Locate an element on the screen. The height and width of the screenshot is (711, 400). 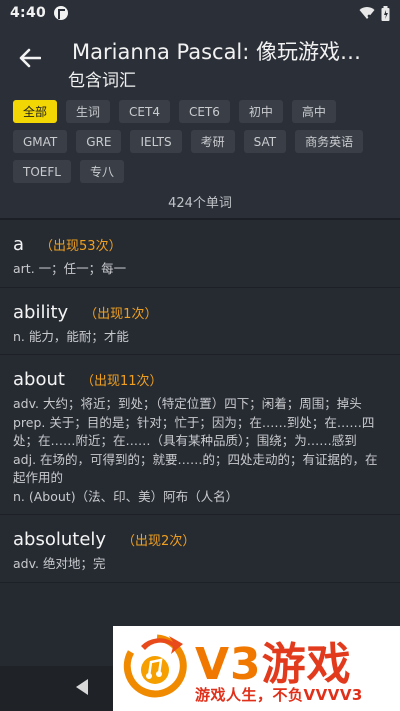
chip-sat: SAT is located at coordinates (265, 141).